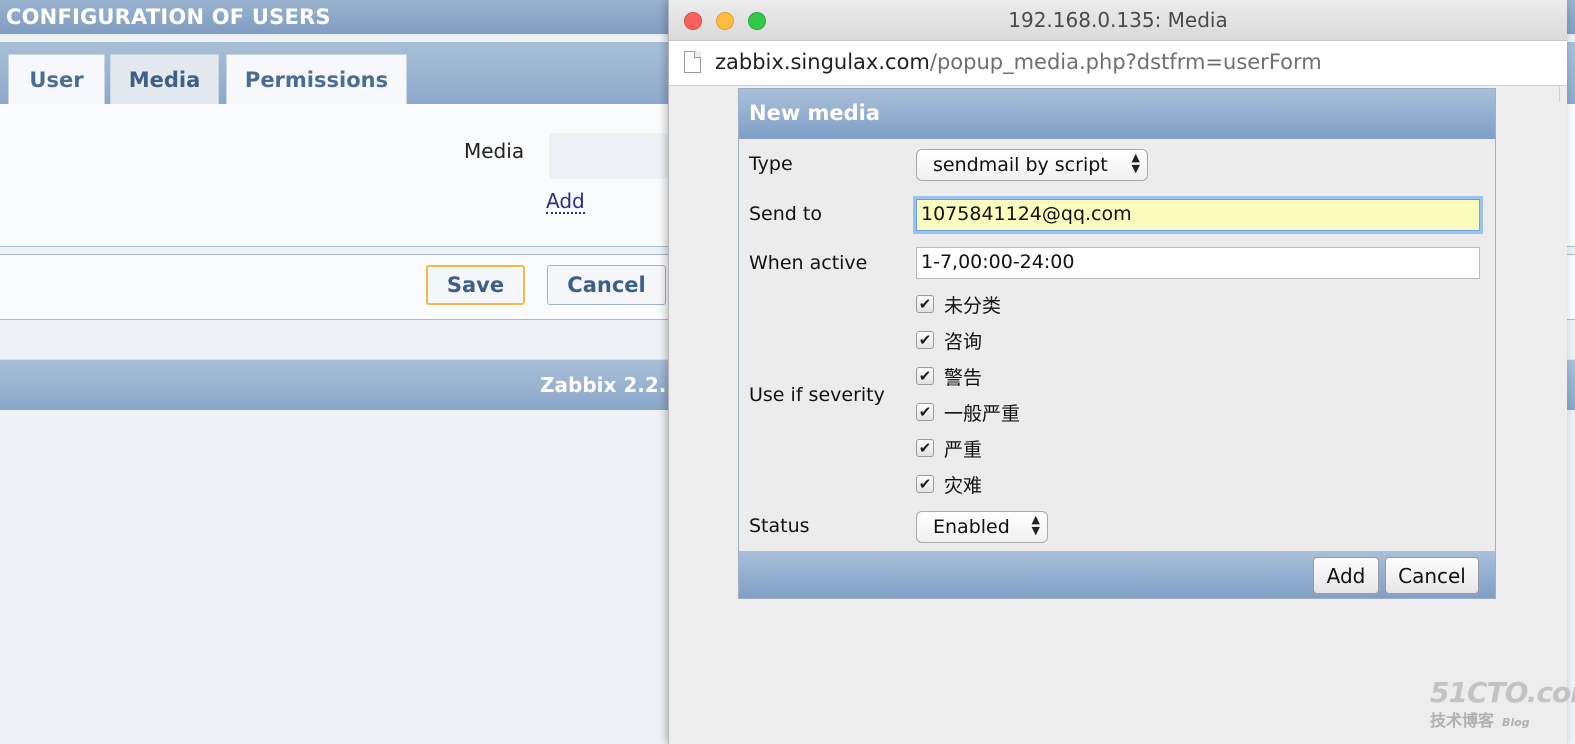  I want to click on severity-option: ✔ 警告, so click(949, 376).